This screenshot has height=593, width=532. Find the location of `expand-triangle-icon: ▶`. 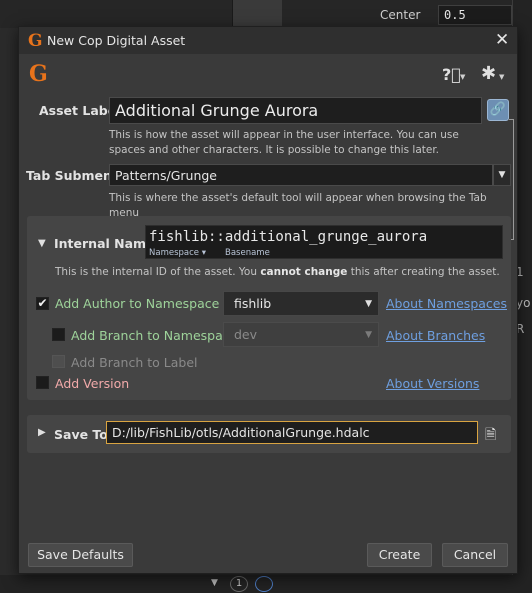

expand-triangle-icon: ▶ is located at coordinates (42, 432).